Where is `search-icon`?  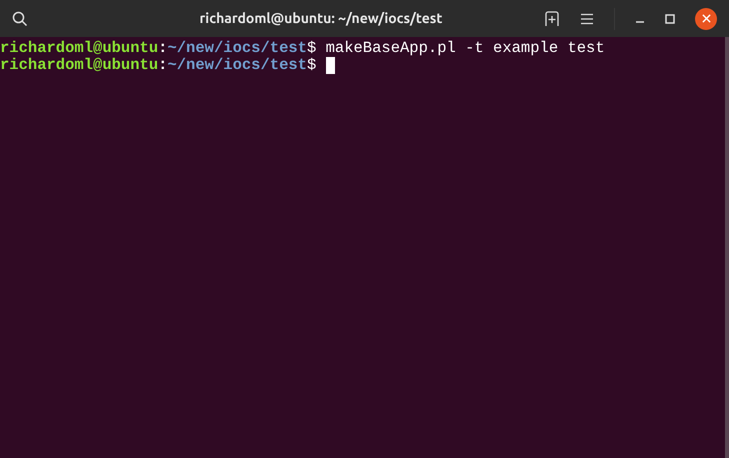
search-icon is located at coordinates (20, 18).